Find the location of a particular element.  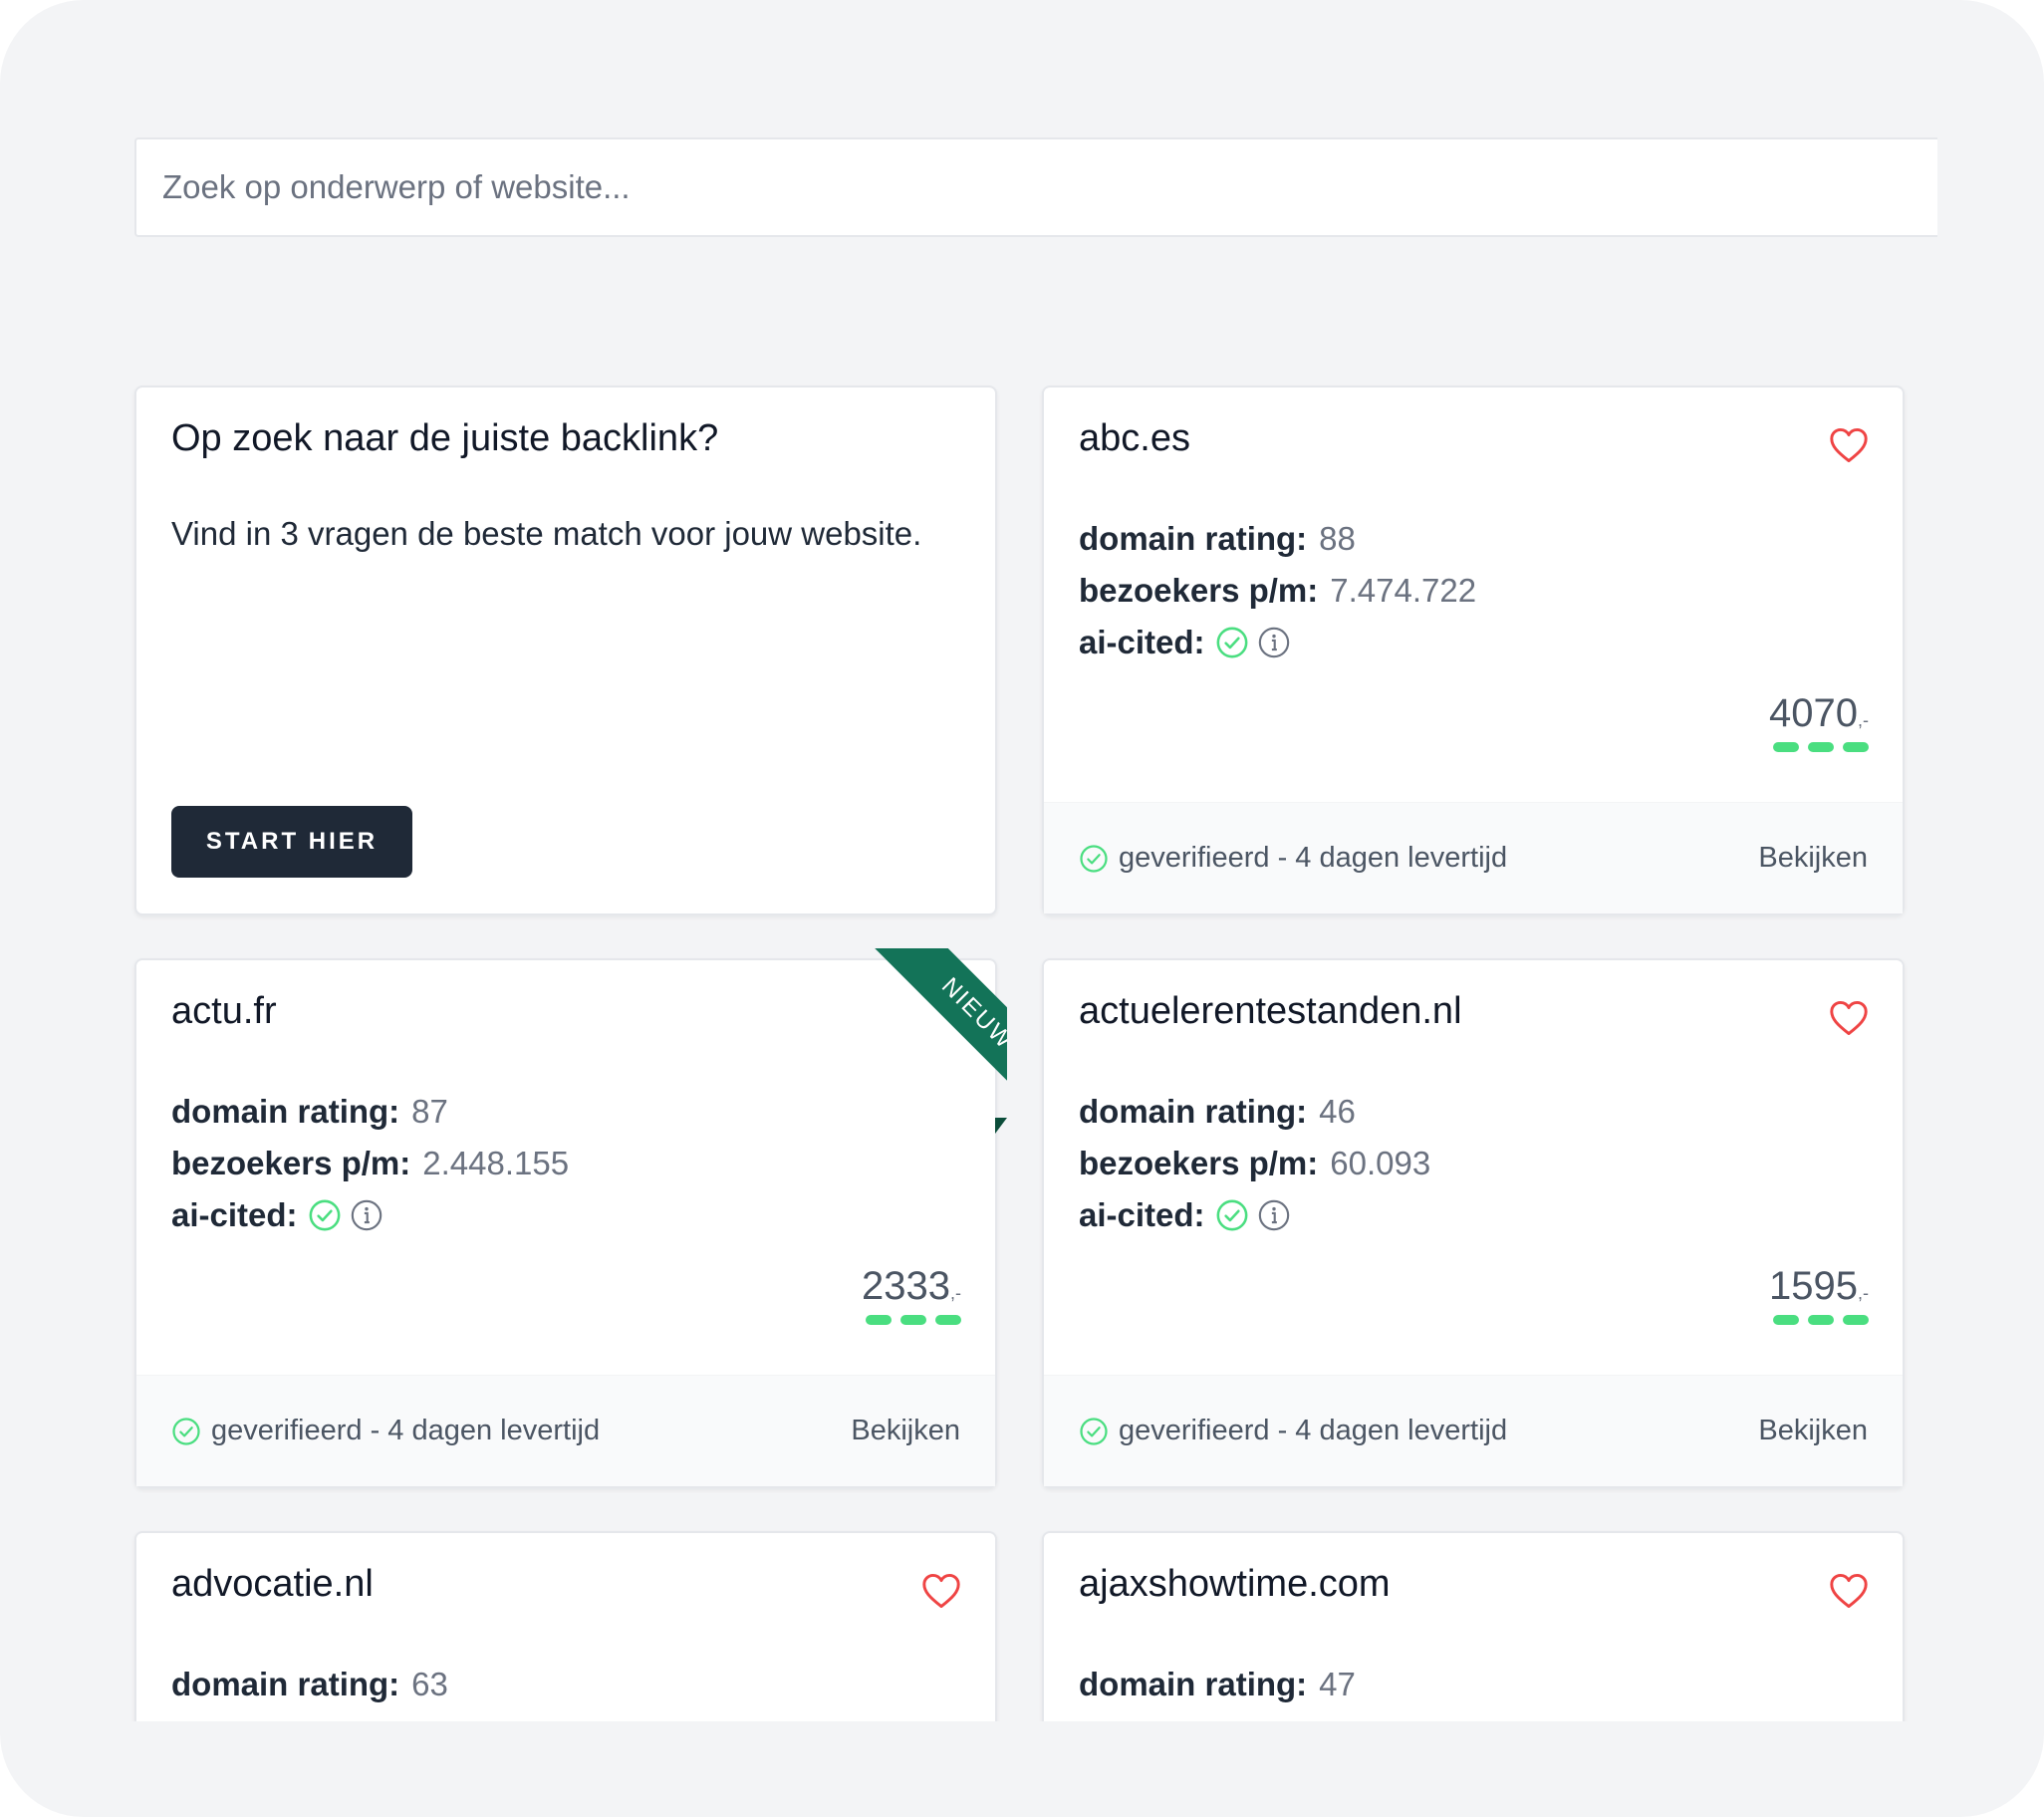

new-ribbon: NIEUW is located at coordinates (913, 1043).